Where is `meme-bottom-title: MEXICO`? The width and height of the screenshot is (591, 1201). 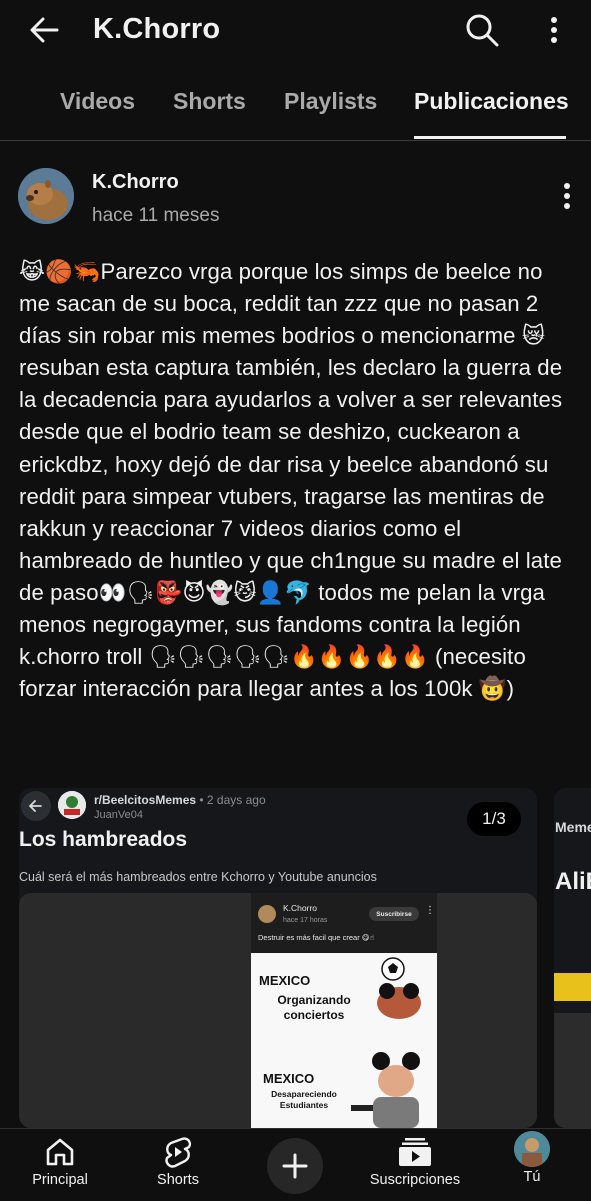 meme-bottom-title: MEXICO is located at coordinates (289, 1078).